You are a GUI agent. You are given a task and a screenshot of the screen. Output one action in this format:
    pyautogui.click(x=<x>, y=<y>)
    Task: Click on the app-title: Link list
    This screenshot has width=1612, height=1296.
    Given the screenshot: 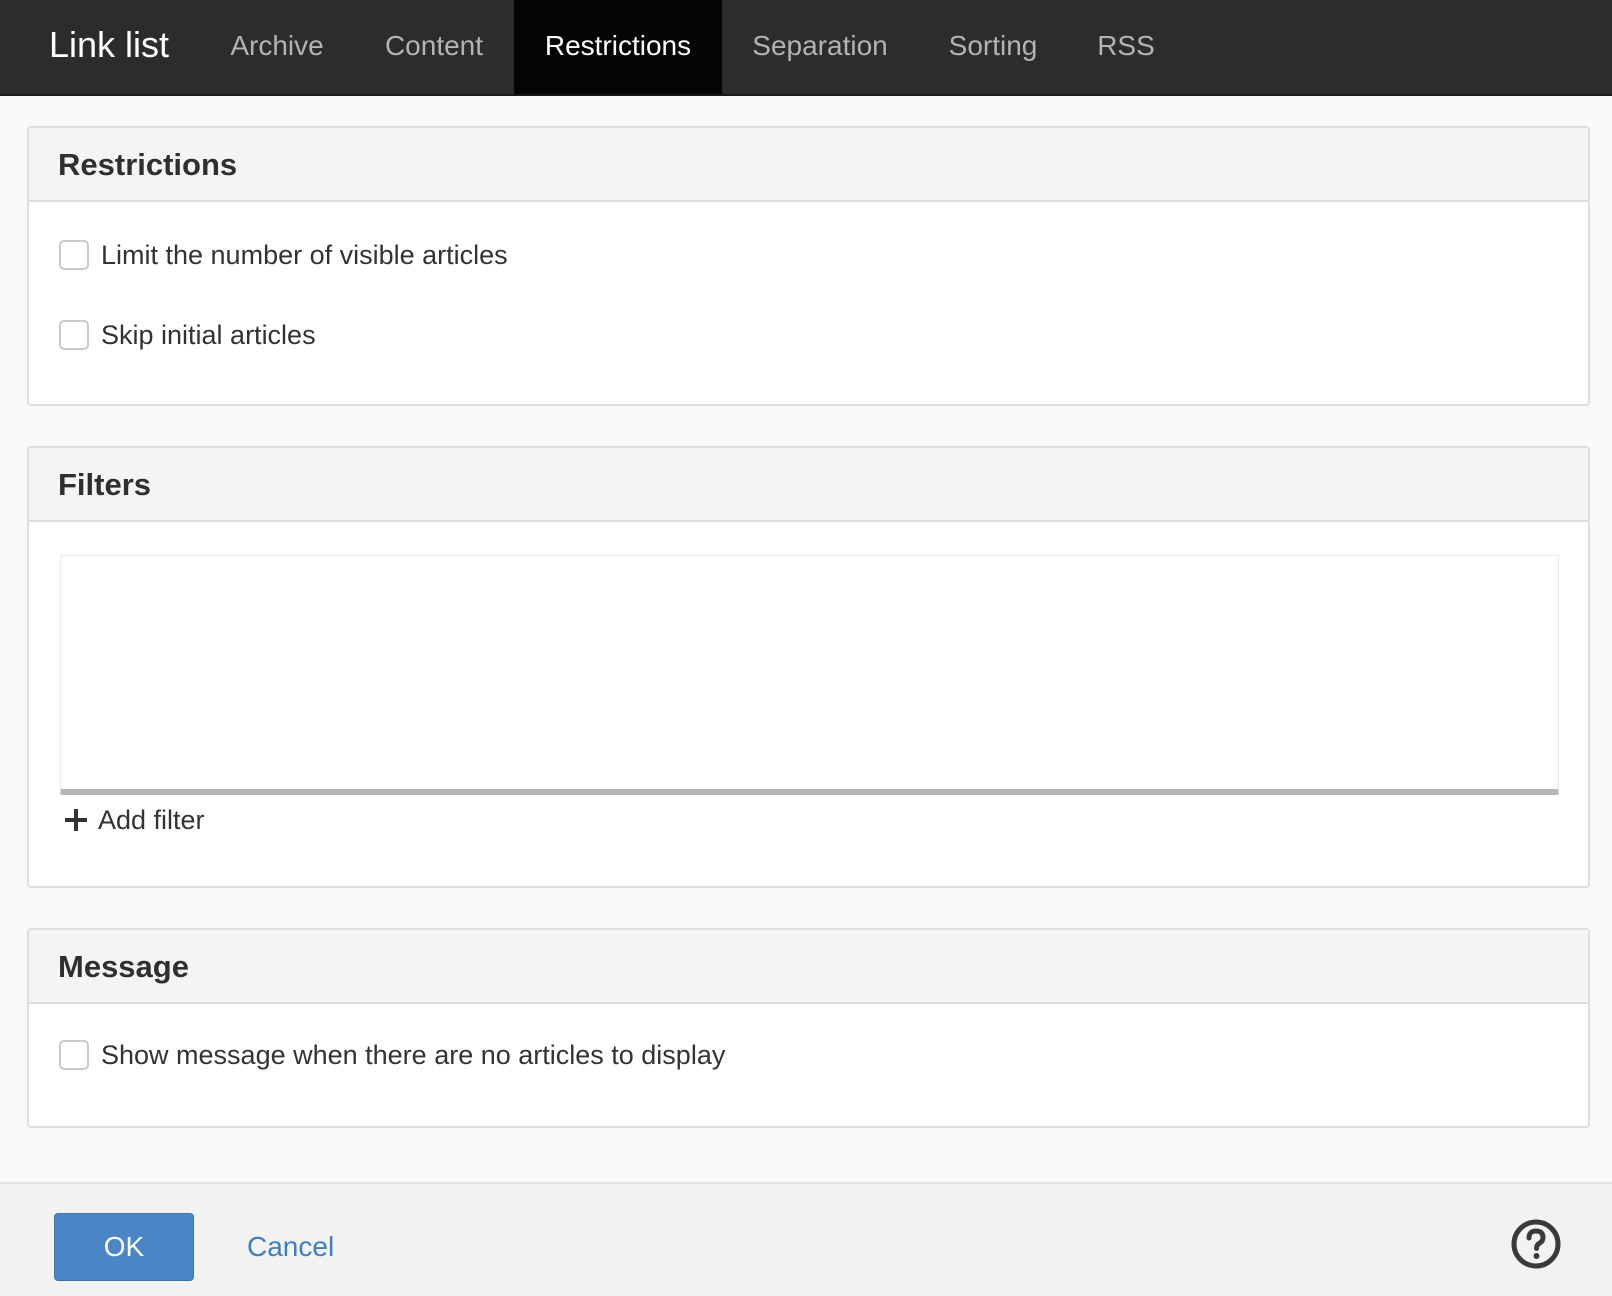 What is the action you would take?
    pyautogui.click(x=109, y=44)
    